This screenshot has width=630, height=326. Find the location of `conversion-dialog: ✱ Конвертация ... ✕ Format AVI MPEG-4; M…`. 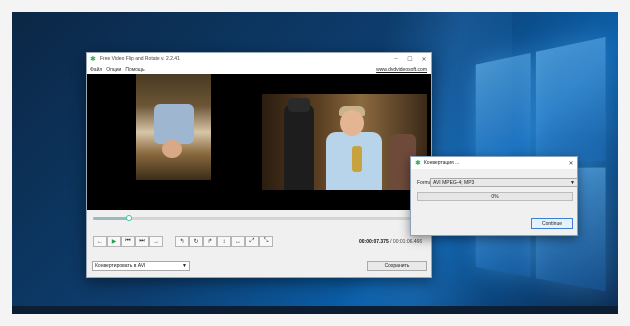

conversion-dialog: ✱ Конвертация ... ✕ Format AVI MPEG-4; M… is located at coordinates (494, 196).